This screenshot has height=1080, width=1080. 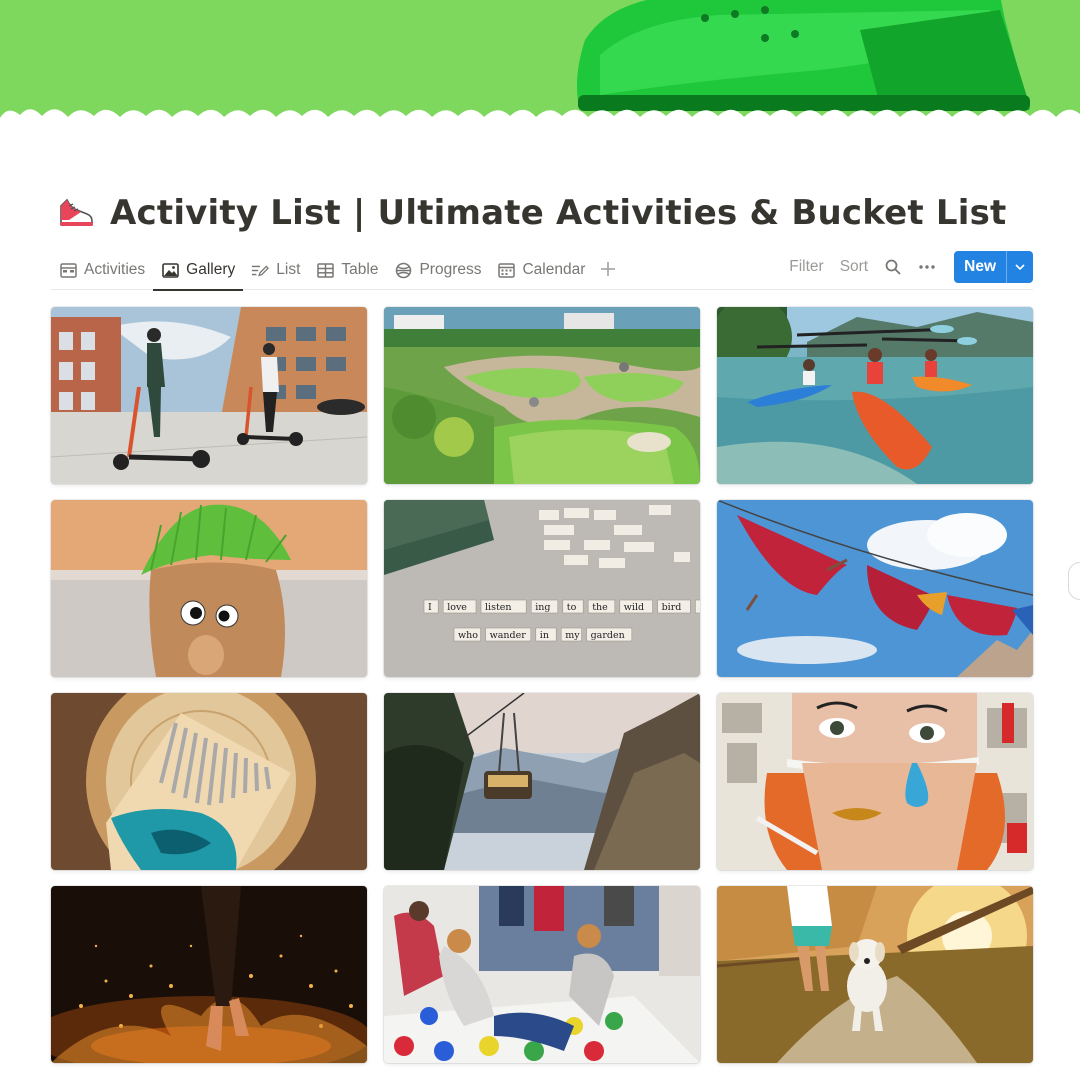 I want to click on tab-label: Gallery, so click(x=211, y=269).